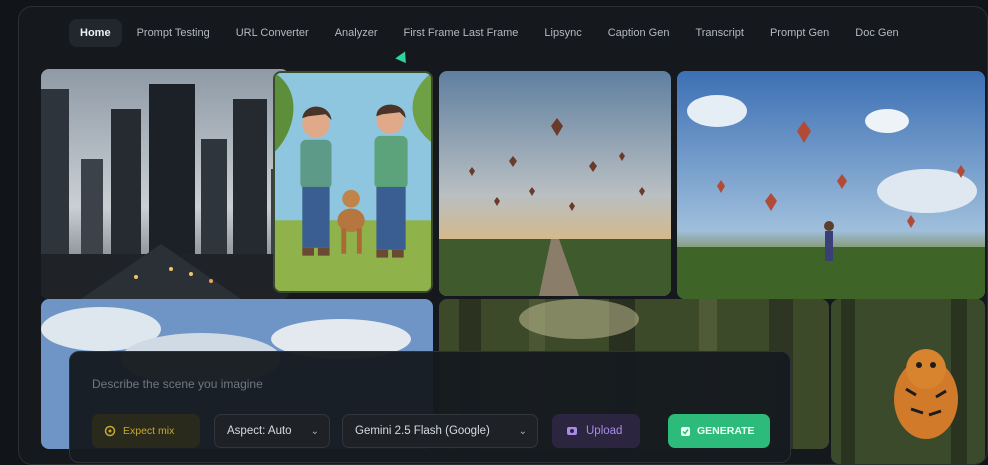 The height and width of the screenshot is (465, 988). I want to click on tab-caption-gen: Caption Gen, so click(639, 33).